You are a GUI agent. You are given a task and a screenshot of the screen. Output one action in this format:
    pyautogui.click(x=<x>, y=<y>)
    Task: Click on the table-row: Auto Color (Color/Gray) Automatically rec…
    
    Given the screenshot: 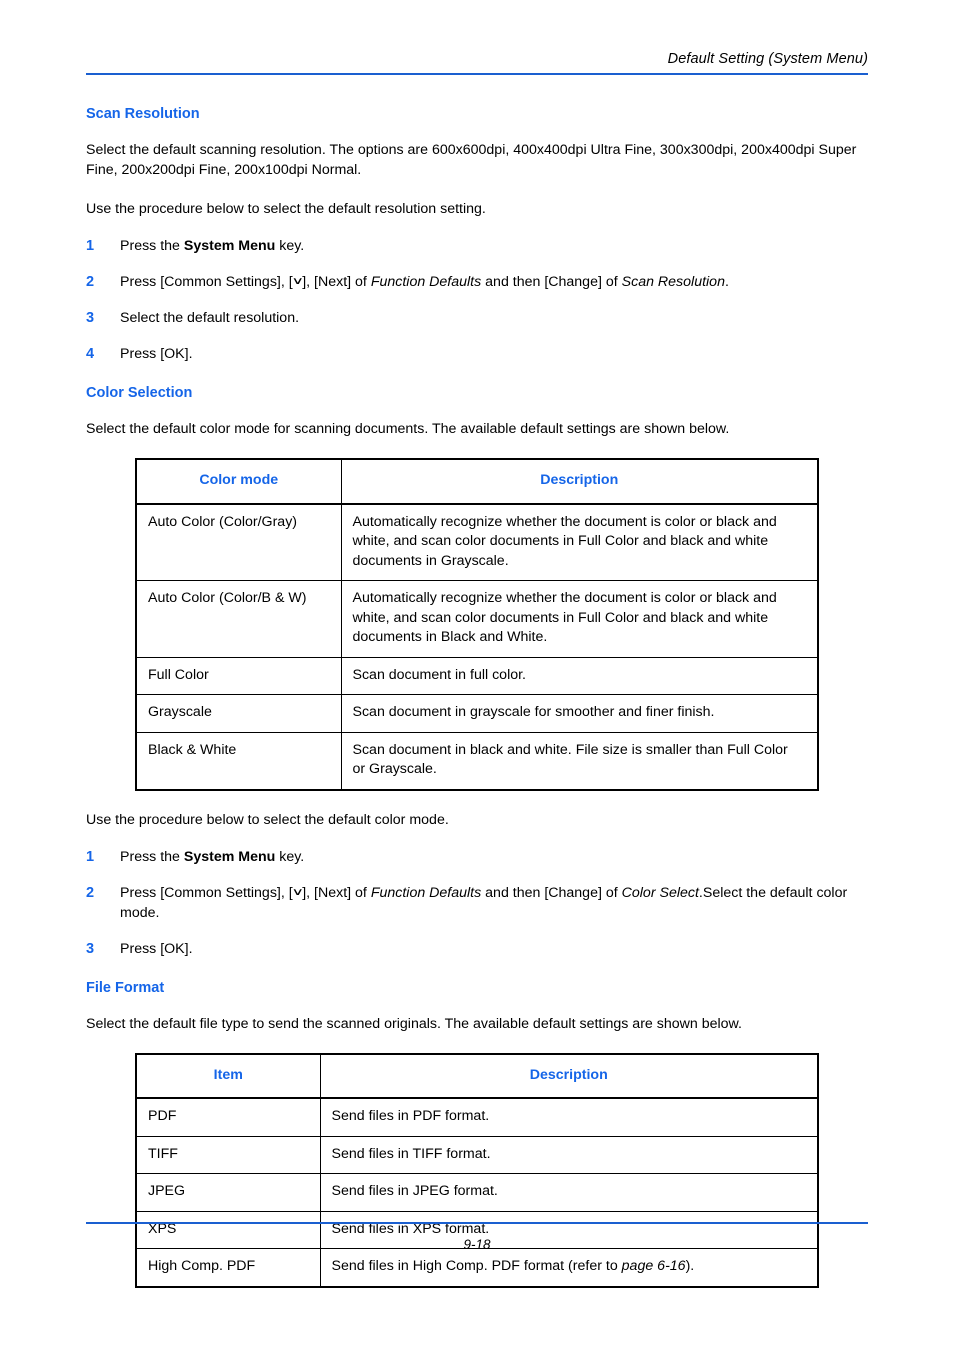 What is the action you would take?
    pyautogui.click(x=477, y=542)
    